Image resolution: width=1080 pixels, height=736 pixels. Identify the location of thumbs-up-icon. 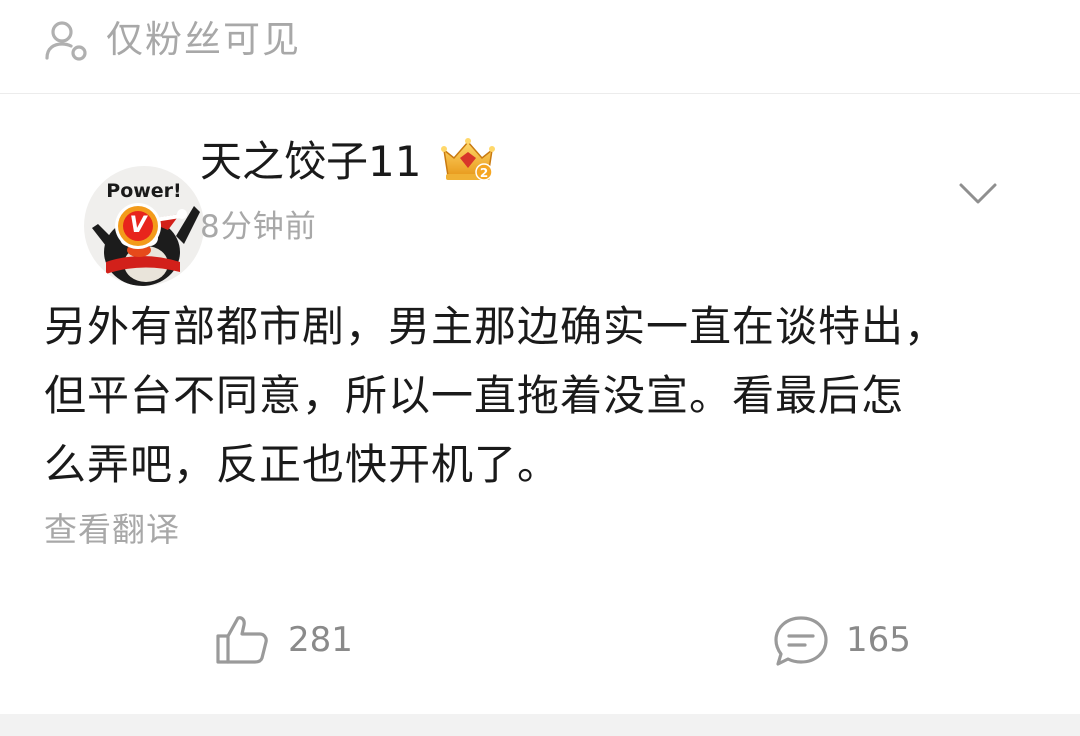
(242, 640).